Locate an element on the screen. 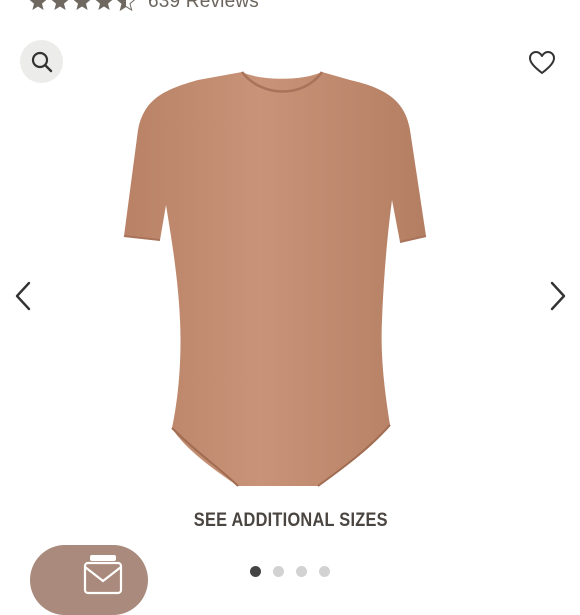 This screenshot has width=580, height=615. rating-row: 639 Reviews is located at coordinates (143, 6).